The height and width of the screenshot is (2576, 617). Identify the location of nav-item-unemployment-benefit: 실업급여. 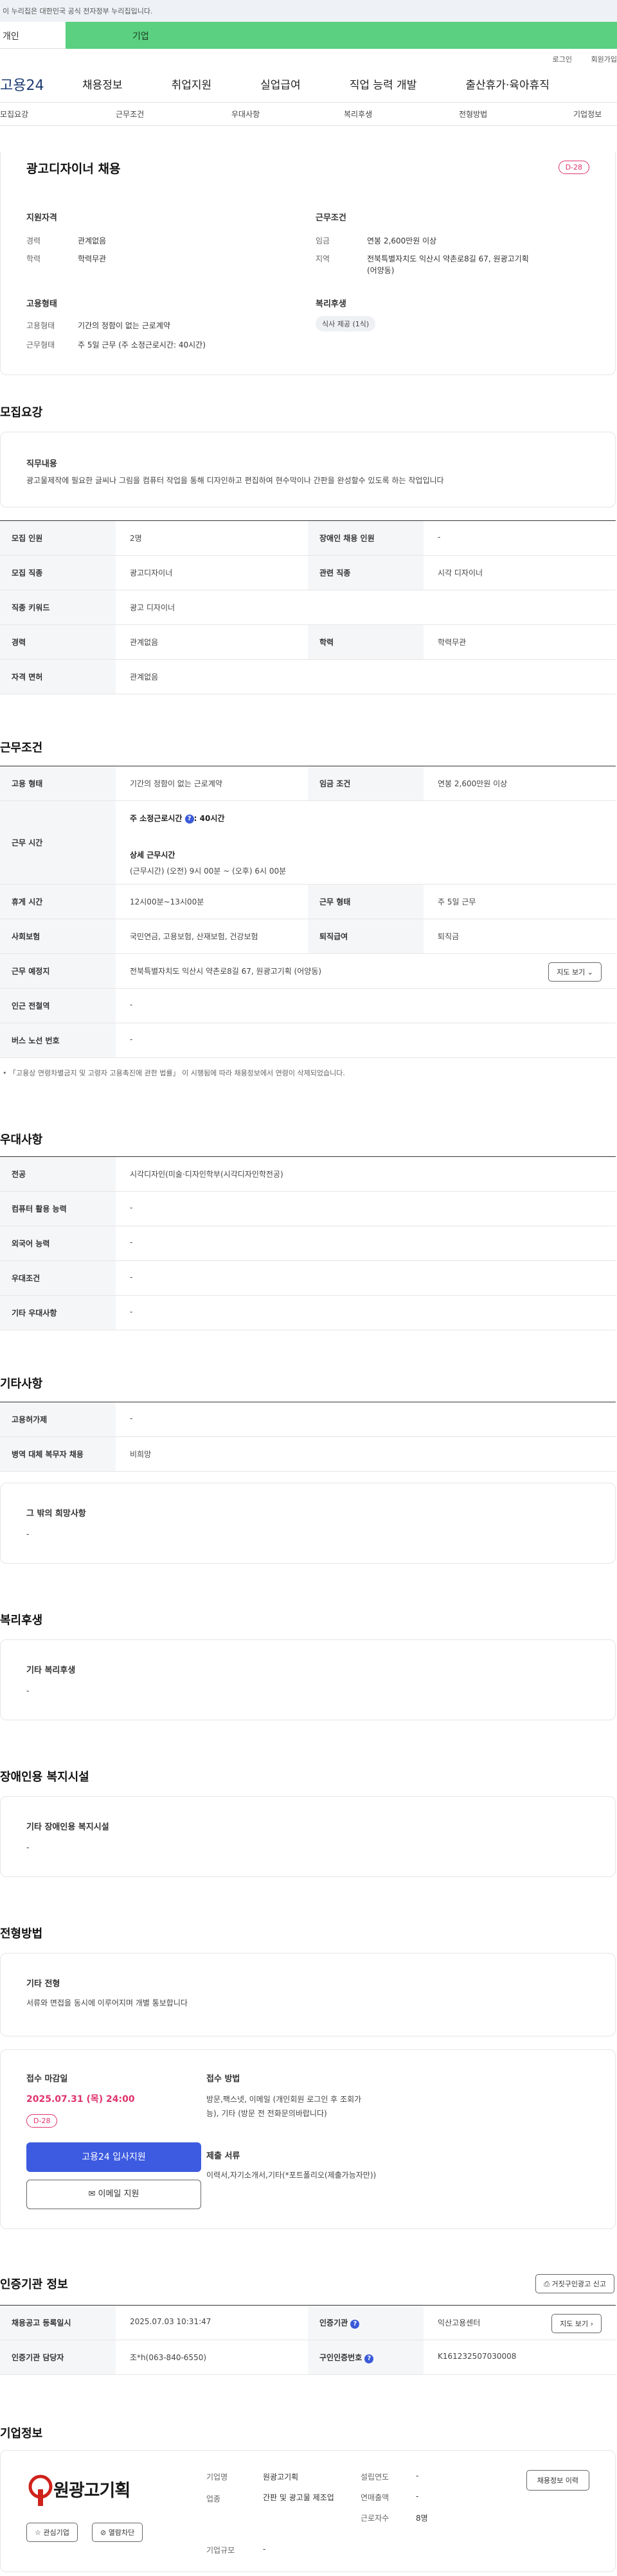
(280, 84).